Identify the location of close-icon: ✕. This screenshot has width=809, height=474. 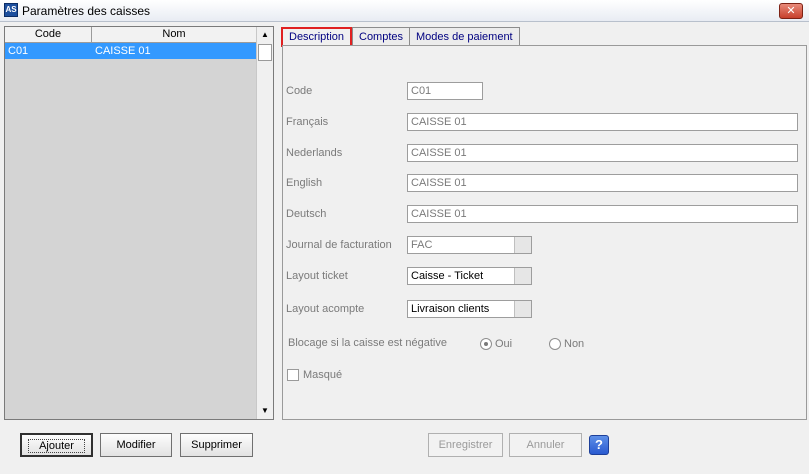
(791, 11).